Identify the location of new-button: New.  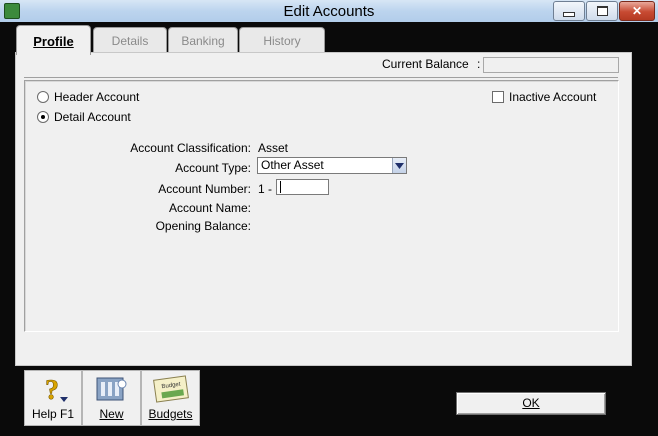
(111, 398).